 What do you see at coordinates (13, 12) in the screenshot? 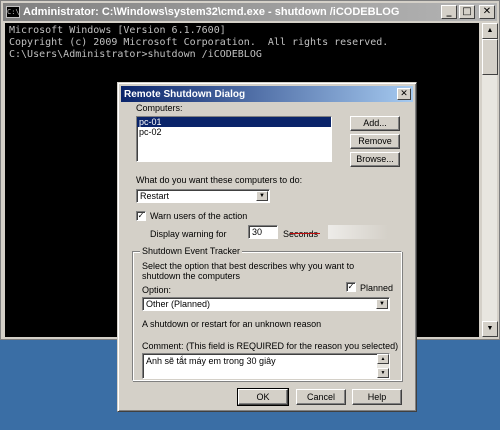
I see `cmd-app-icon: C:\` at bounding box center [13, 12].